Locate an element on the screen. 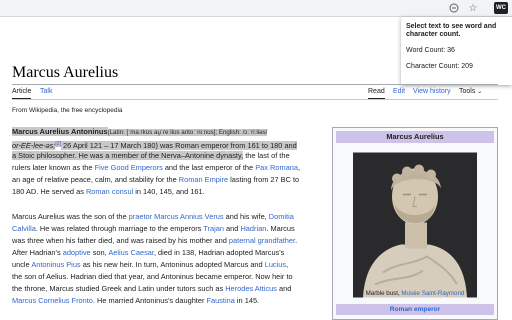 This screenshot has height=320, width=512. text-span: in 145. is located at coordinates (247, 300).